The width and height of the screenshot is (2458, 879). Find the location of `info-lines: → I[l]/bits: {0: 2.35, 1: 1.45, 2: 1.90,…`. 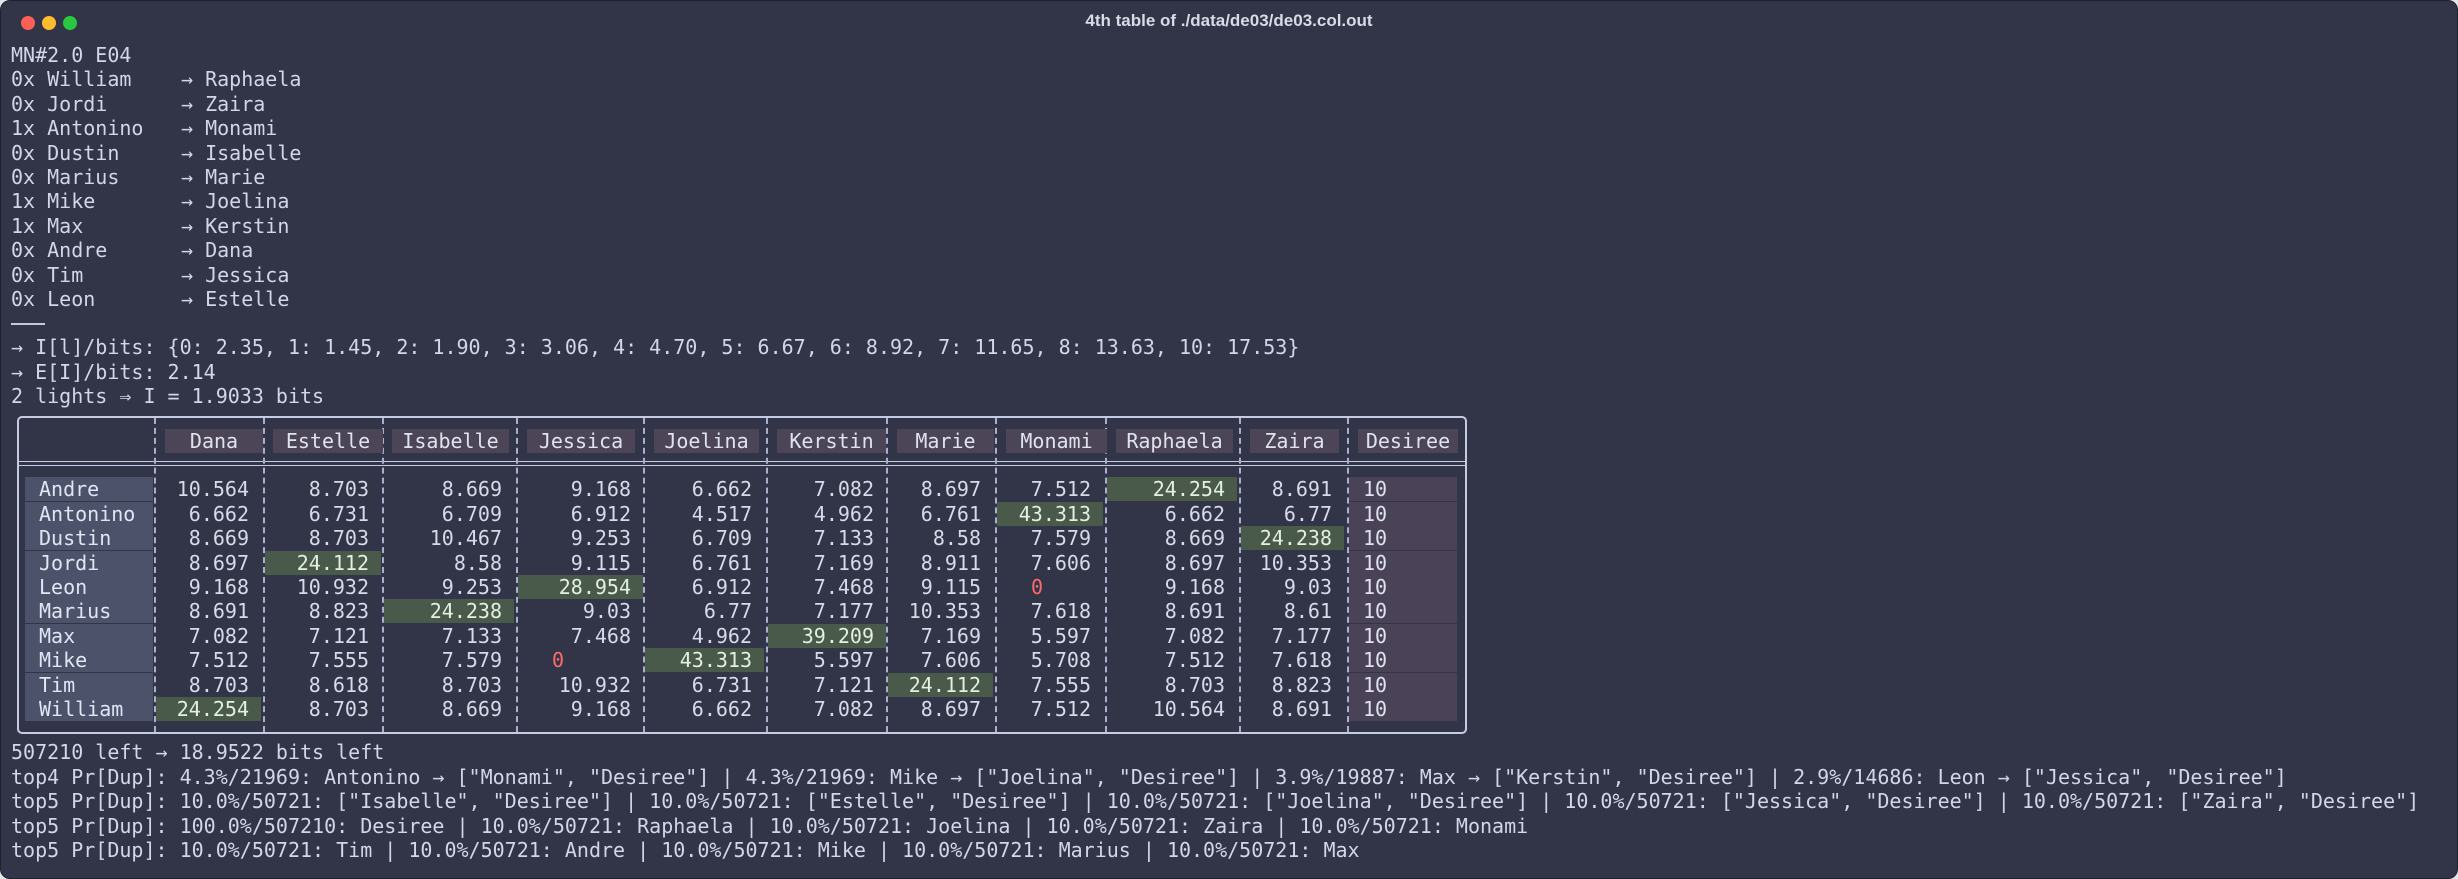

info-lines: → I[l]/bits: {0: 2.35, 1: 1.45, 2: 1.90,… is located at coordinates (1231, 371).